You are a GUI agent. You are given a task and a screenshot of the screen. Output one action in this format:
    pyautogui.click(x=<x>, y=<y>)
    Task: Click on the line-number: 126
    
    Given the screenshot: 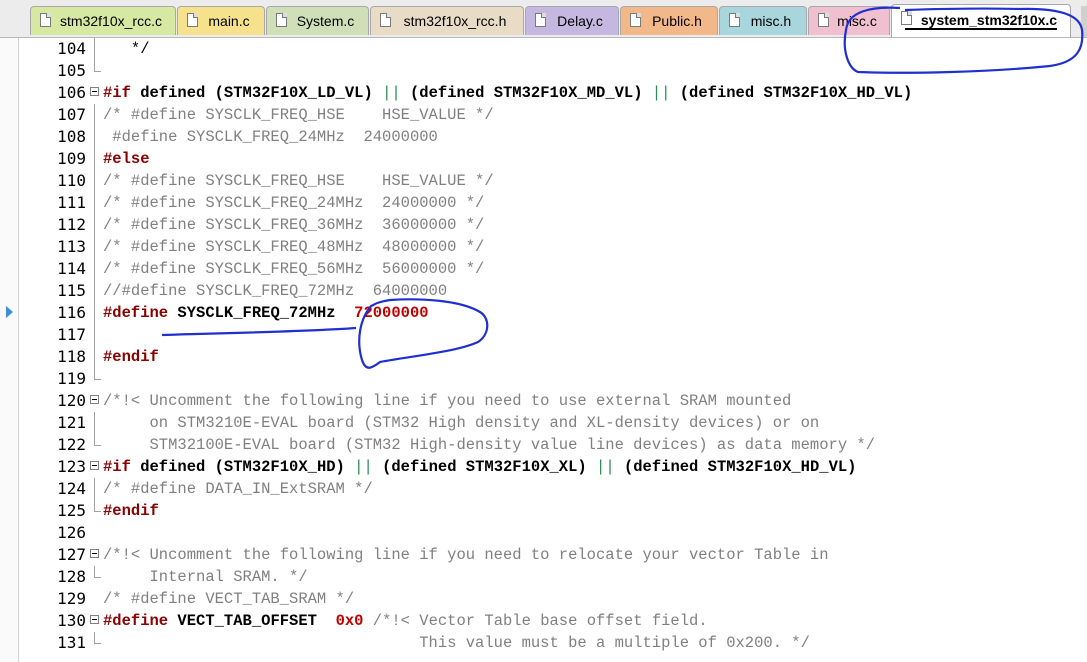 What is the action you would take?
    pyautogui.click(x=71, y=532)
    